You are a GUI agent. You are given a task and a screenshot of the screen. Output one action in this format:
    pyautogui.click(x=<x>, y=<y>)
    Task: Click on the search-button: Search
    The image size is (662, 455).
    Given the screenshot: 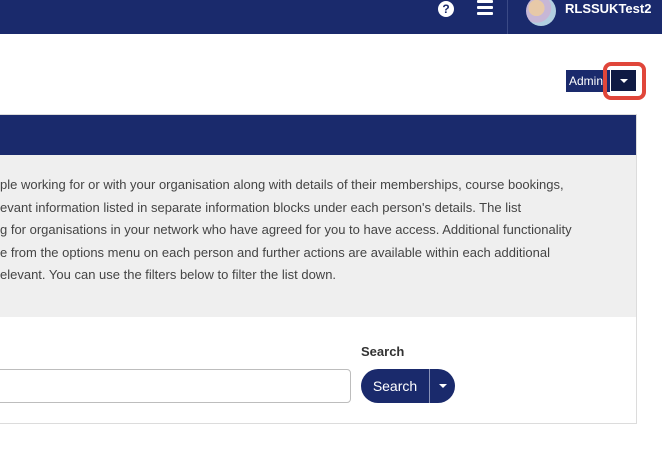 What is the action you would take?
    pyautogui.click(x=395, y=386)
    